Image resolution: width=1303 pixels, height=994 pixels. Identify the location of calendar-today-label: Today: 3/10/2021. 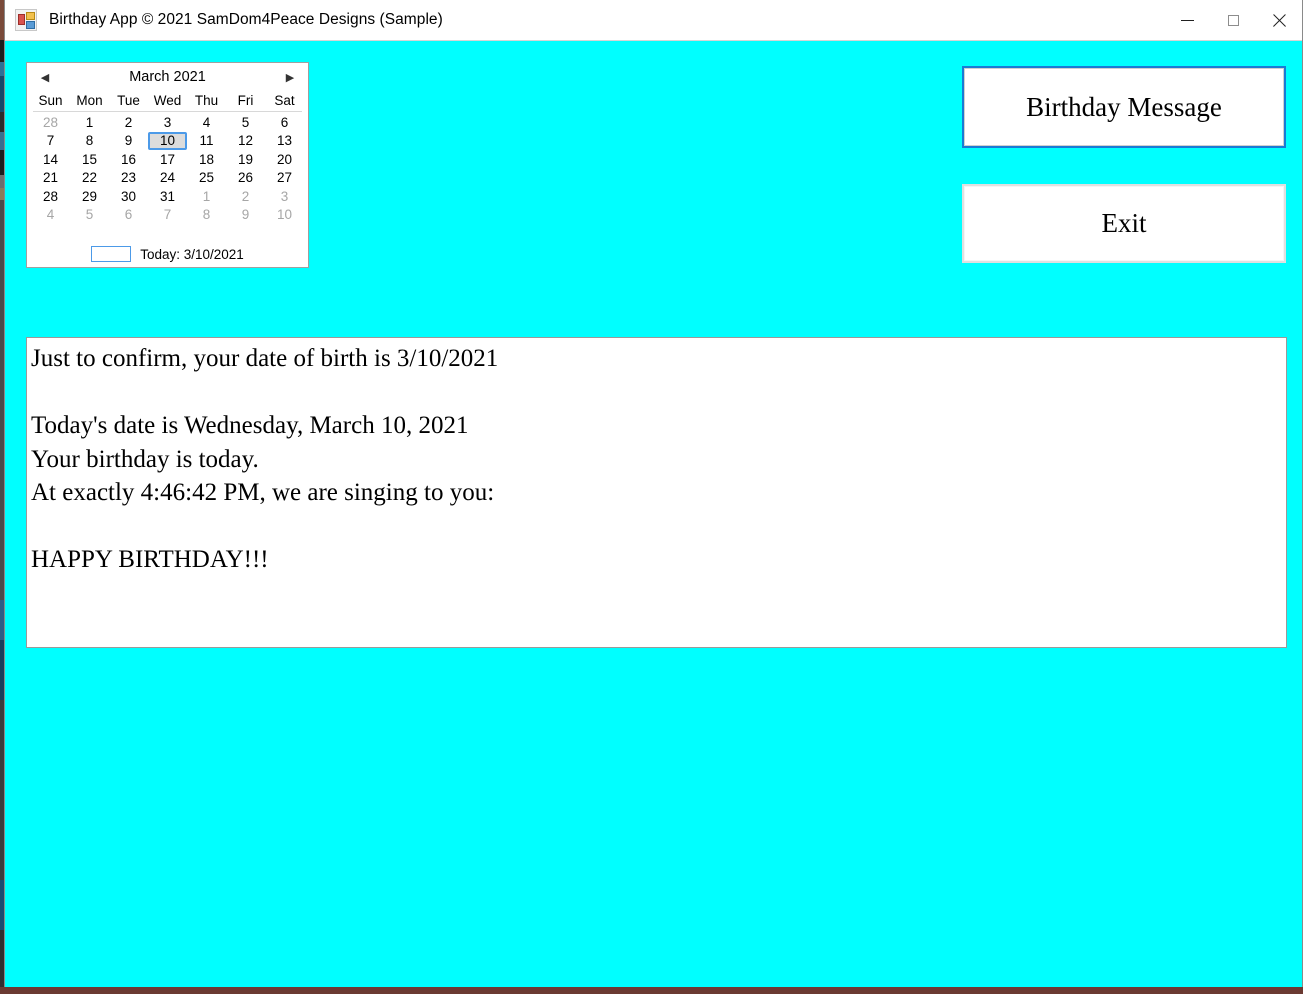
(192, 254).